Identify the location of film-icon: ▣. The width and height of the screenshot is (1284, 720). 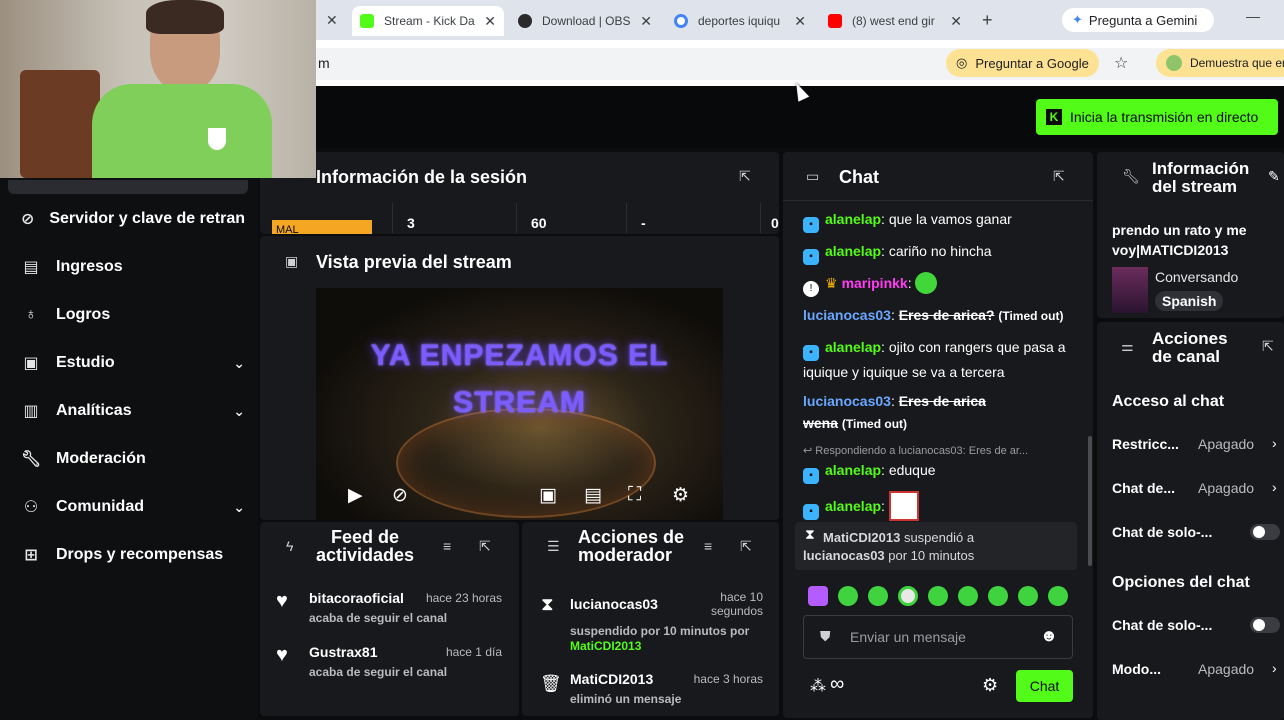
(31, 363).